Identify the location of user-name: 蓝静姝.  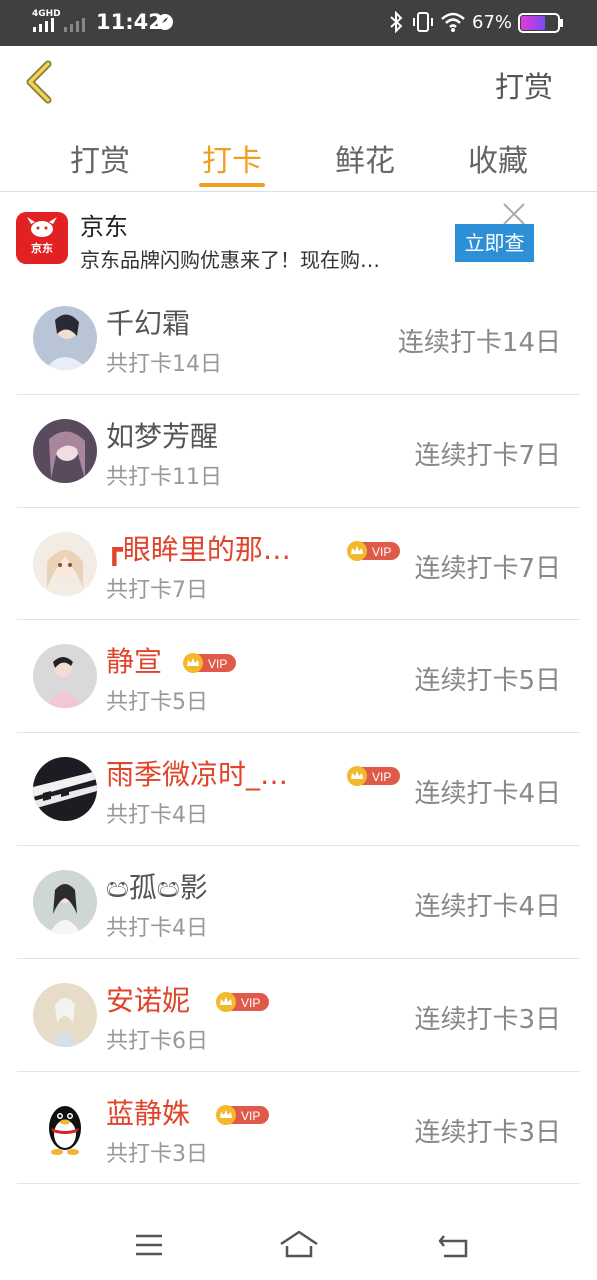
(148, 1113).